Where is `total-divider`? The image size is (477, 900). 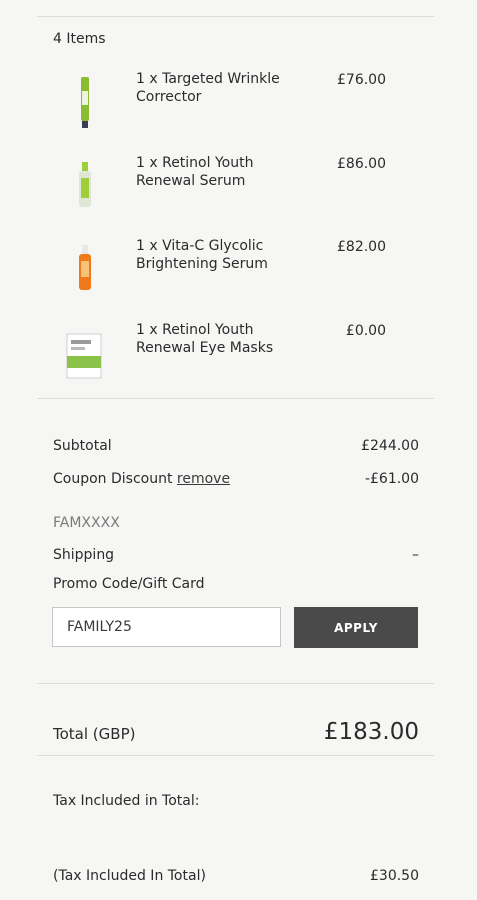
total-divider is located at coordinates (235, 755).